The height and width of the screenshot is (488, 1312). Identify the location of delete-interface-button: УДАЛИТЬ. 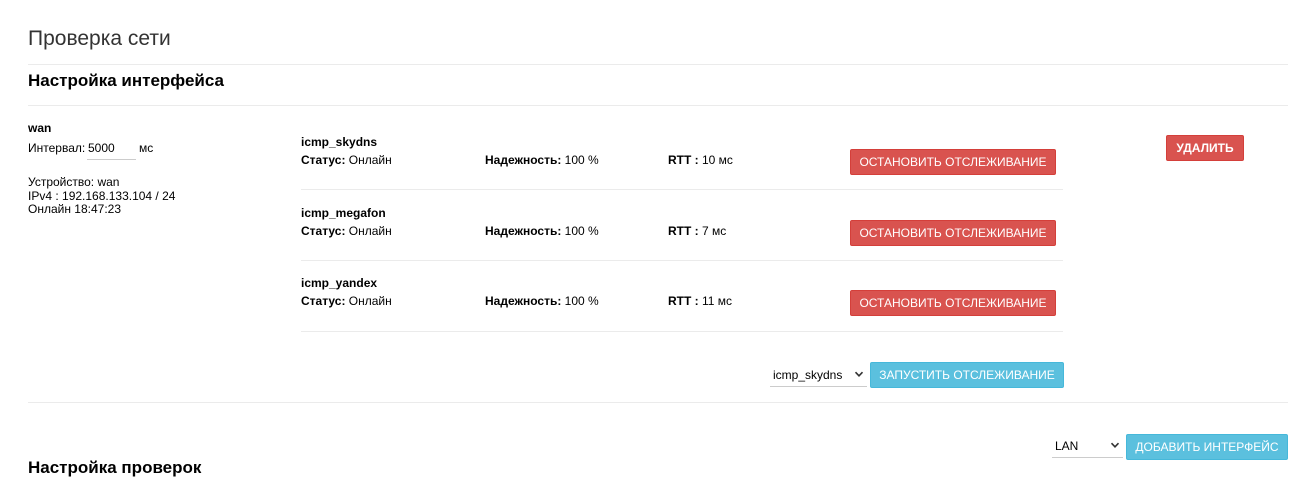
(1205, 148).